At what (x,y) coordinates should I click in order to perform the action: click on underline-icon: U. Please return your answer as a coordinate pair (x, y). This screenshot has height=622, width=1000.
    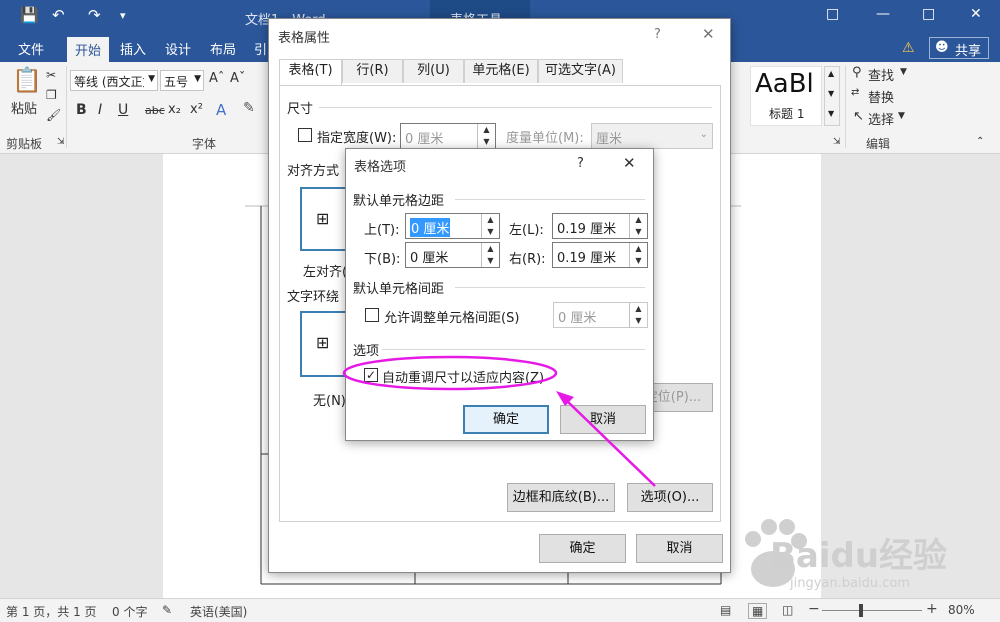
    Looking at the image, I should click on (123, 110).